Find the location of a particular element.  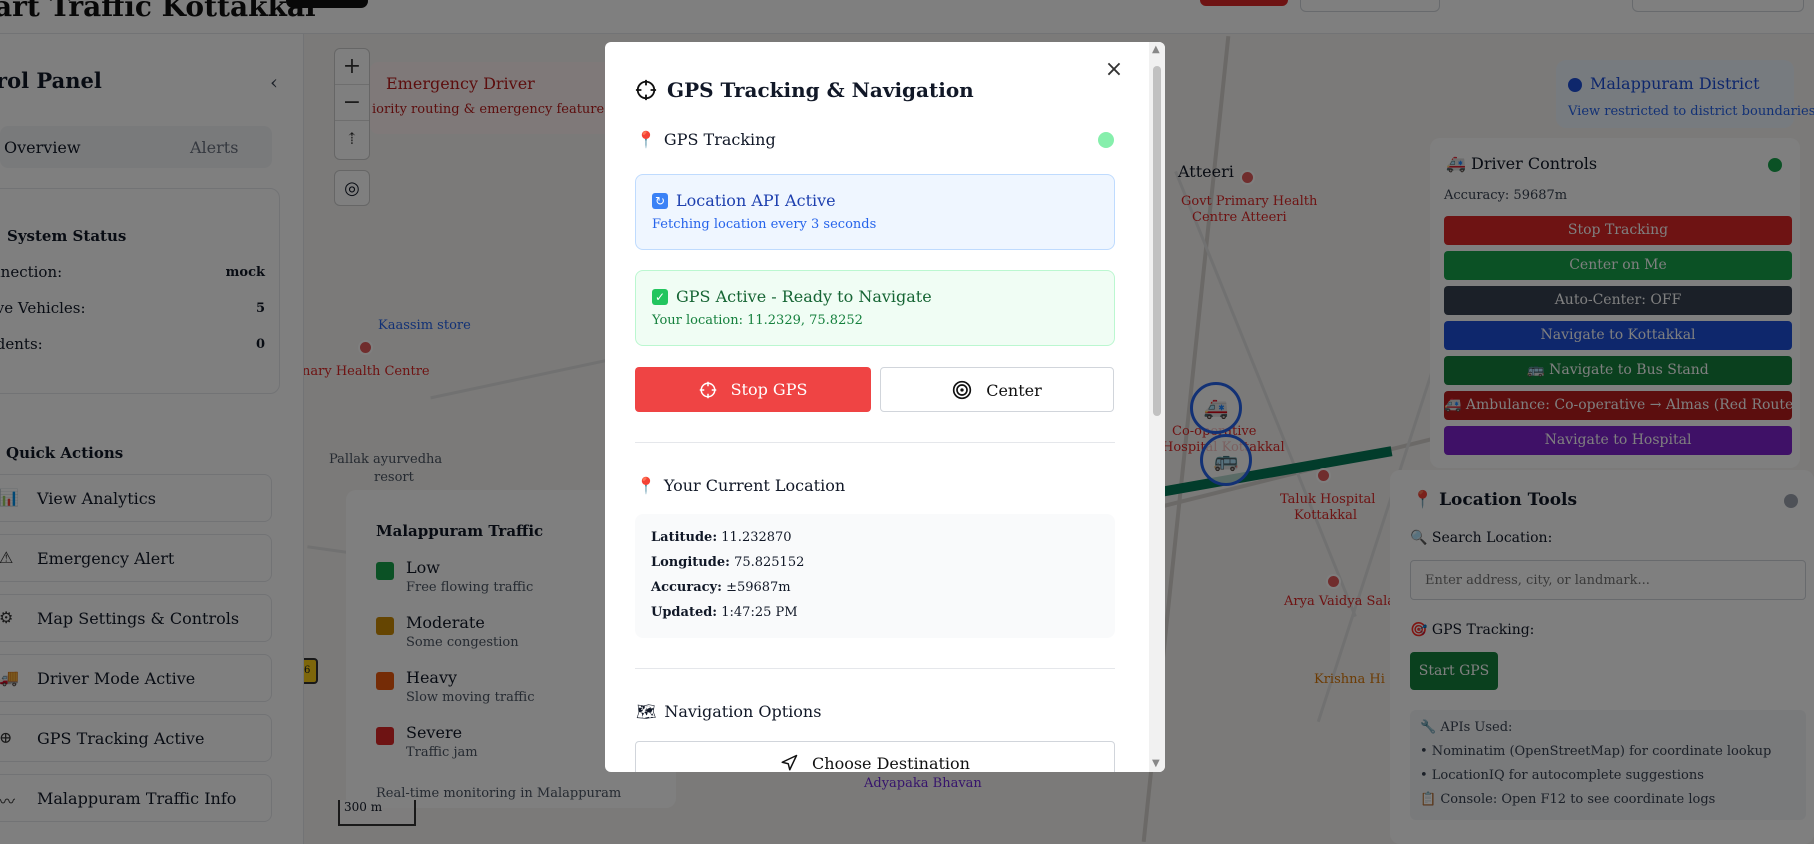

current-location-section-title: 📍 Your Current Location is located at coordinates (741, 485).